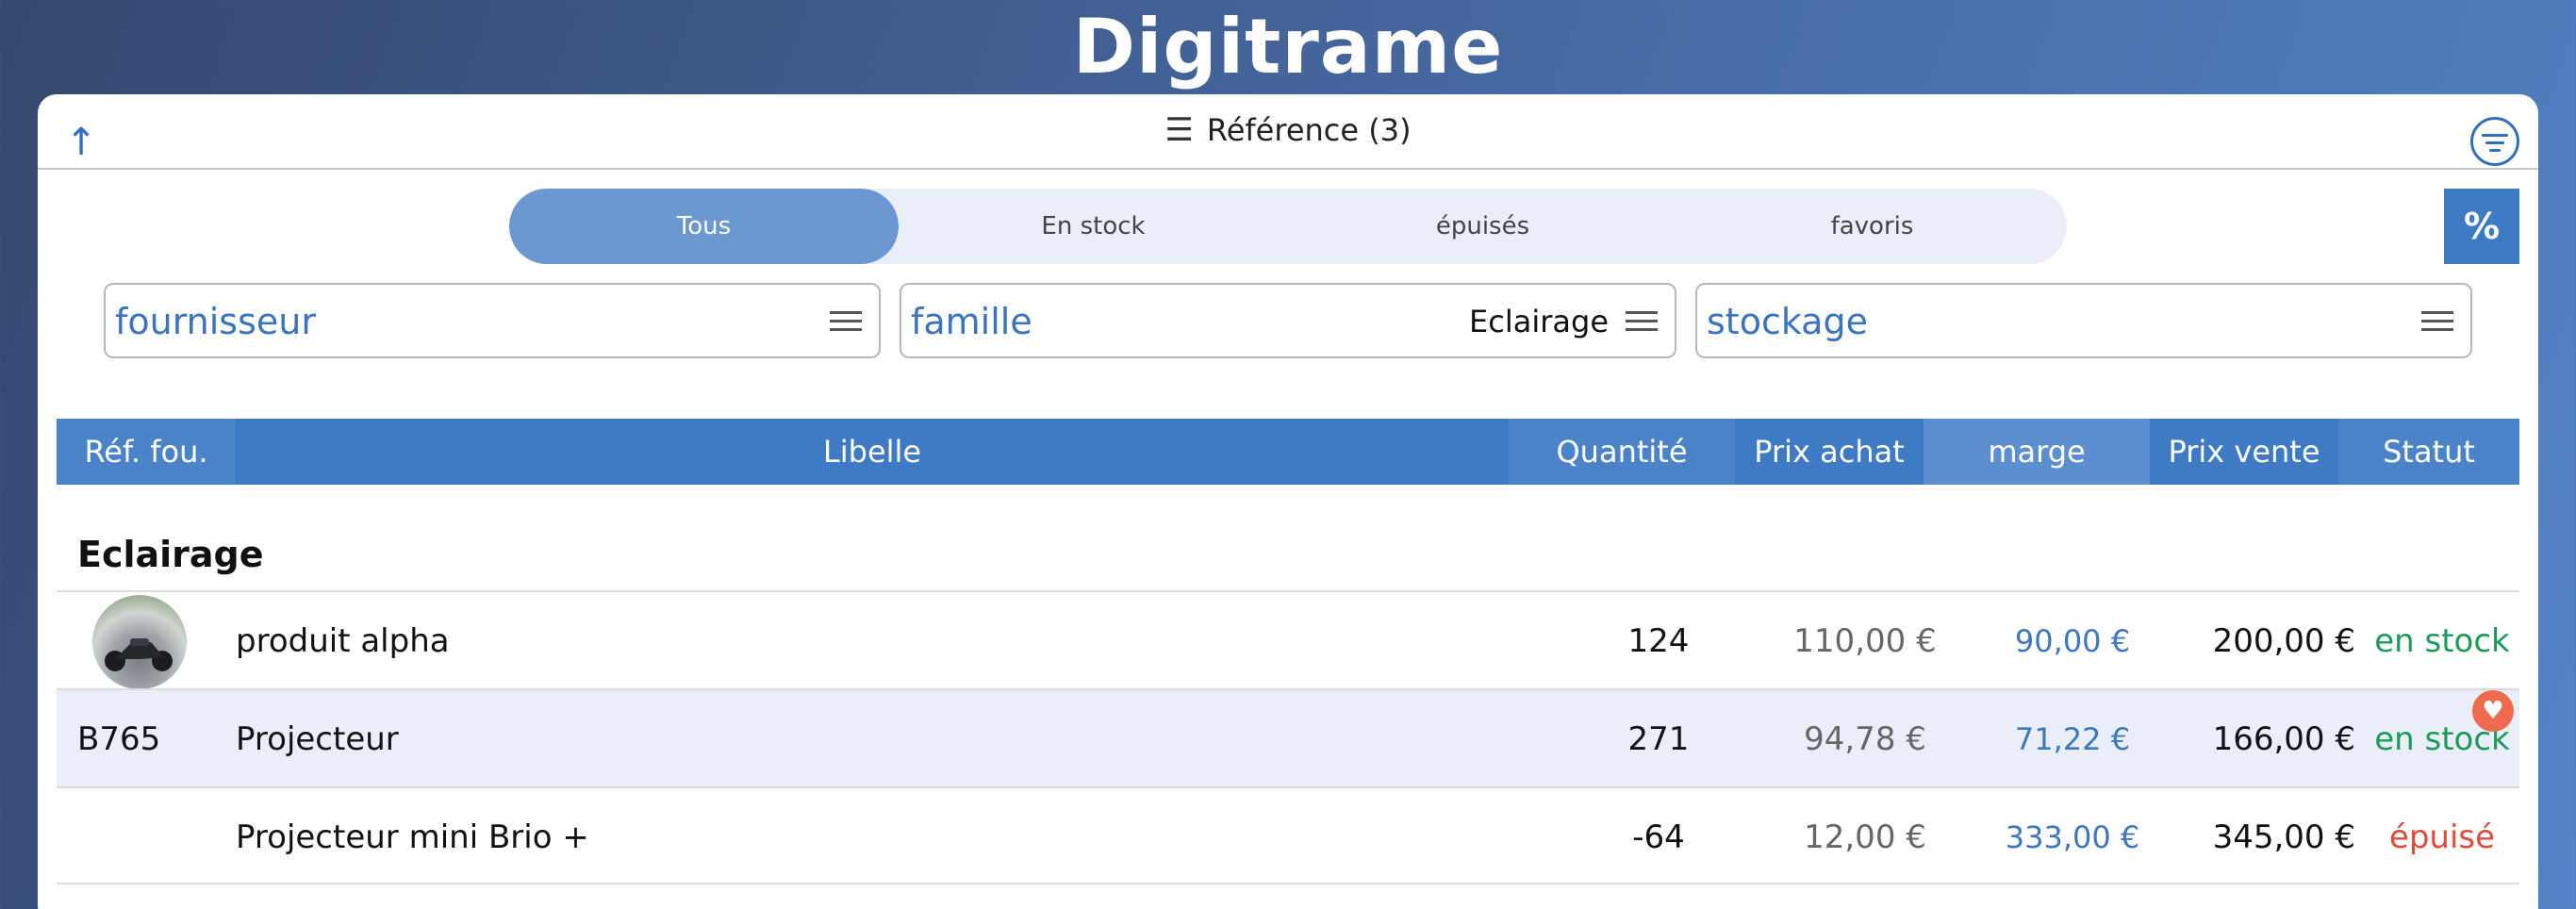 This screenshot has height=909, width=2576. I want to click on header-prix-vente: Prix vente, so click(2244, 452).